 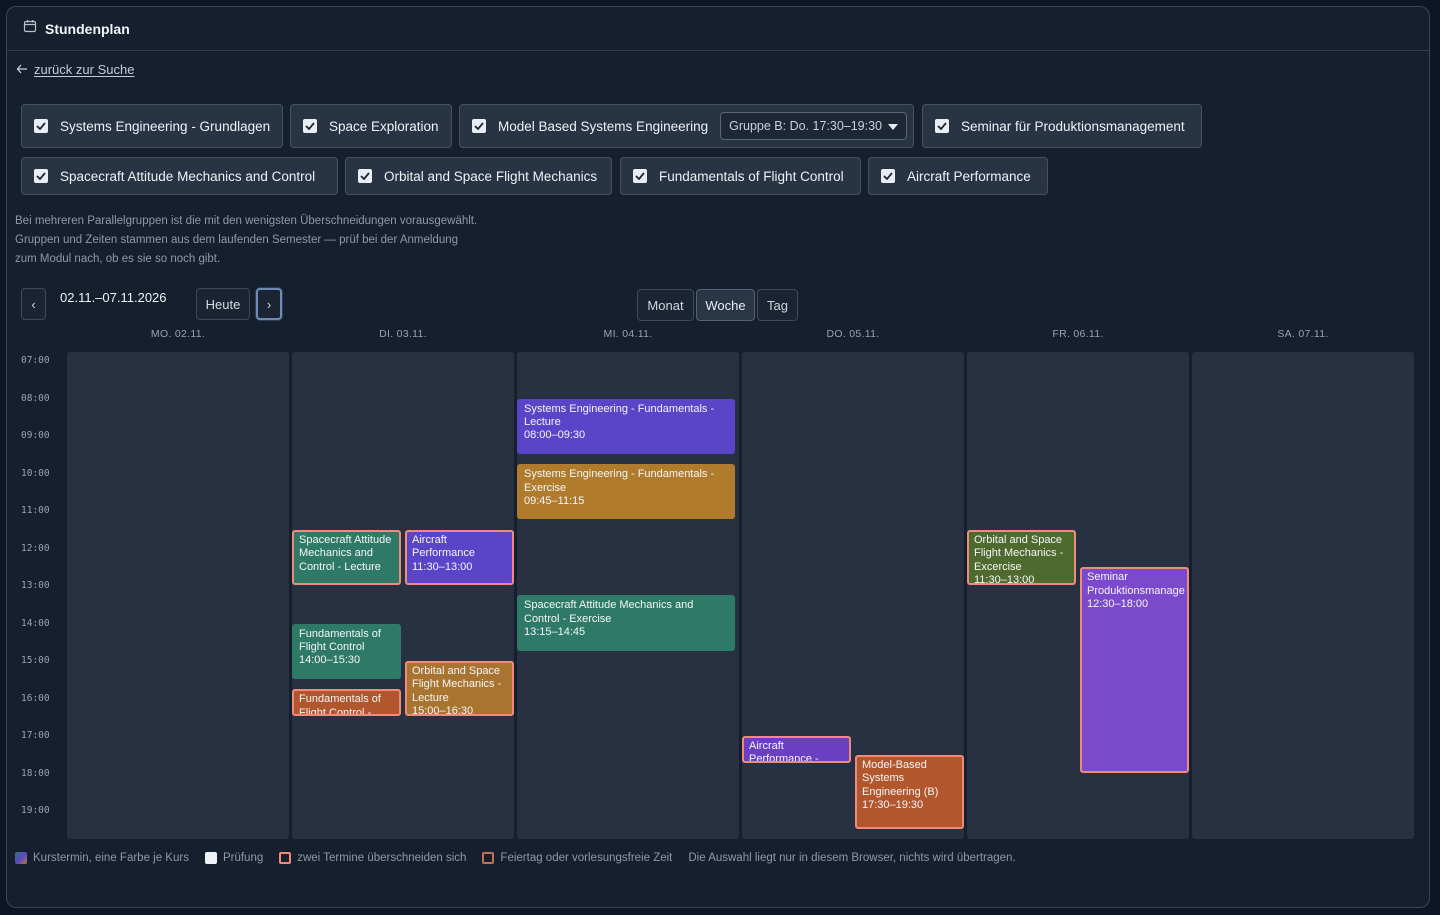 What do you see at coordinates (555, 632) in the screenshot?
I see `event-time: 13:15–14:45` at bounding box center [555, 632].